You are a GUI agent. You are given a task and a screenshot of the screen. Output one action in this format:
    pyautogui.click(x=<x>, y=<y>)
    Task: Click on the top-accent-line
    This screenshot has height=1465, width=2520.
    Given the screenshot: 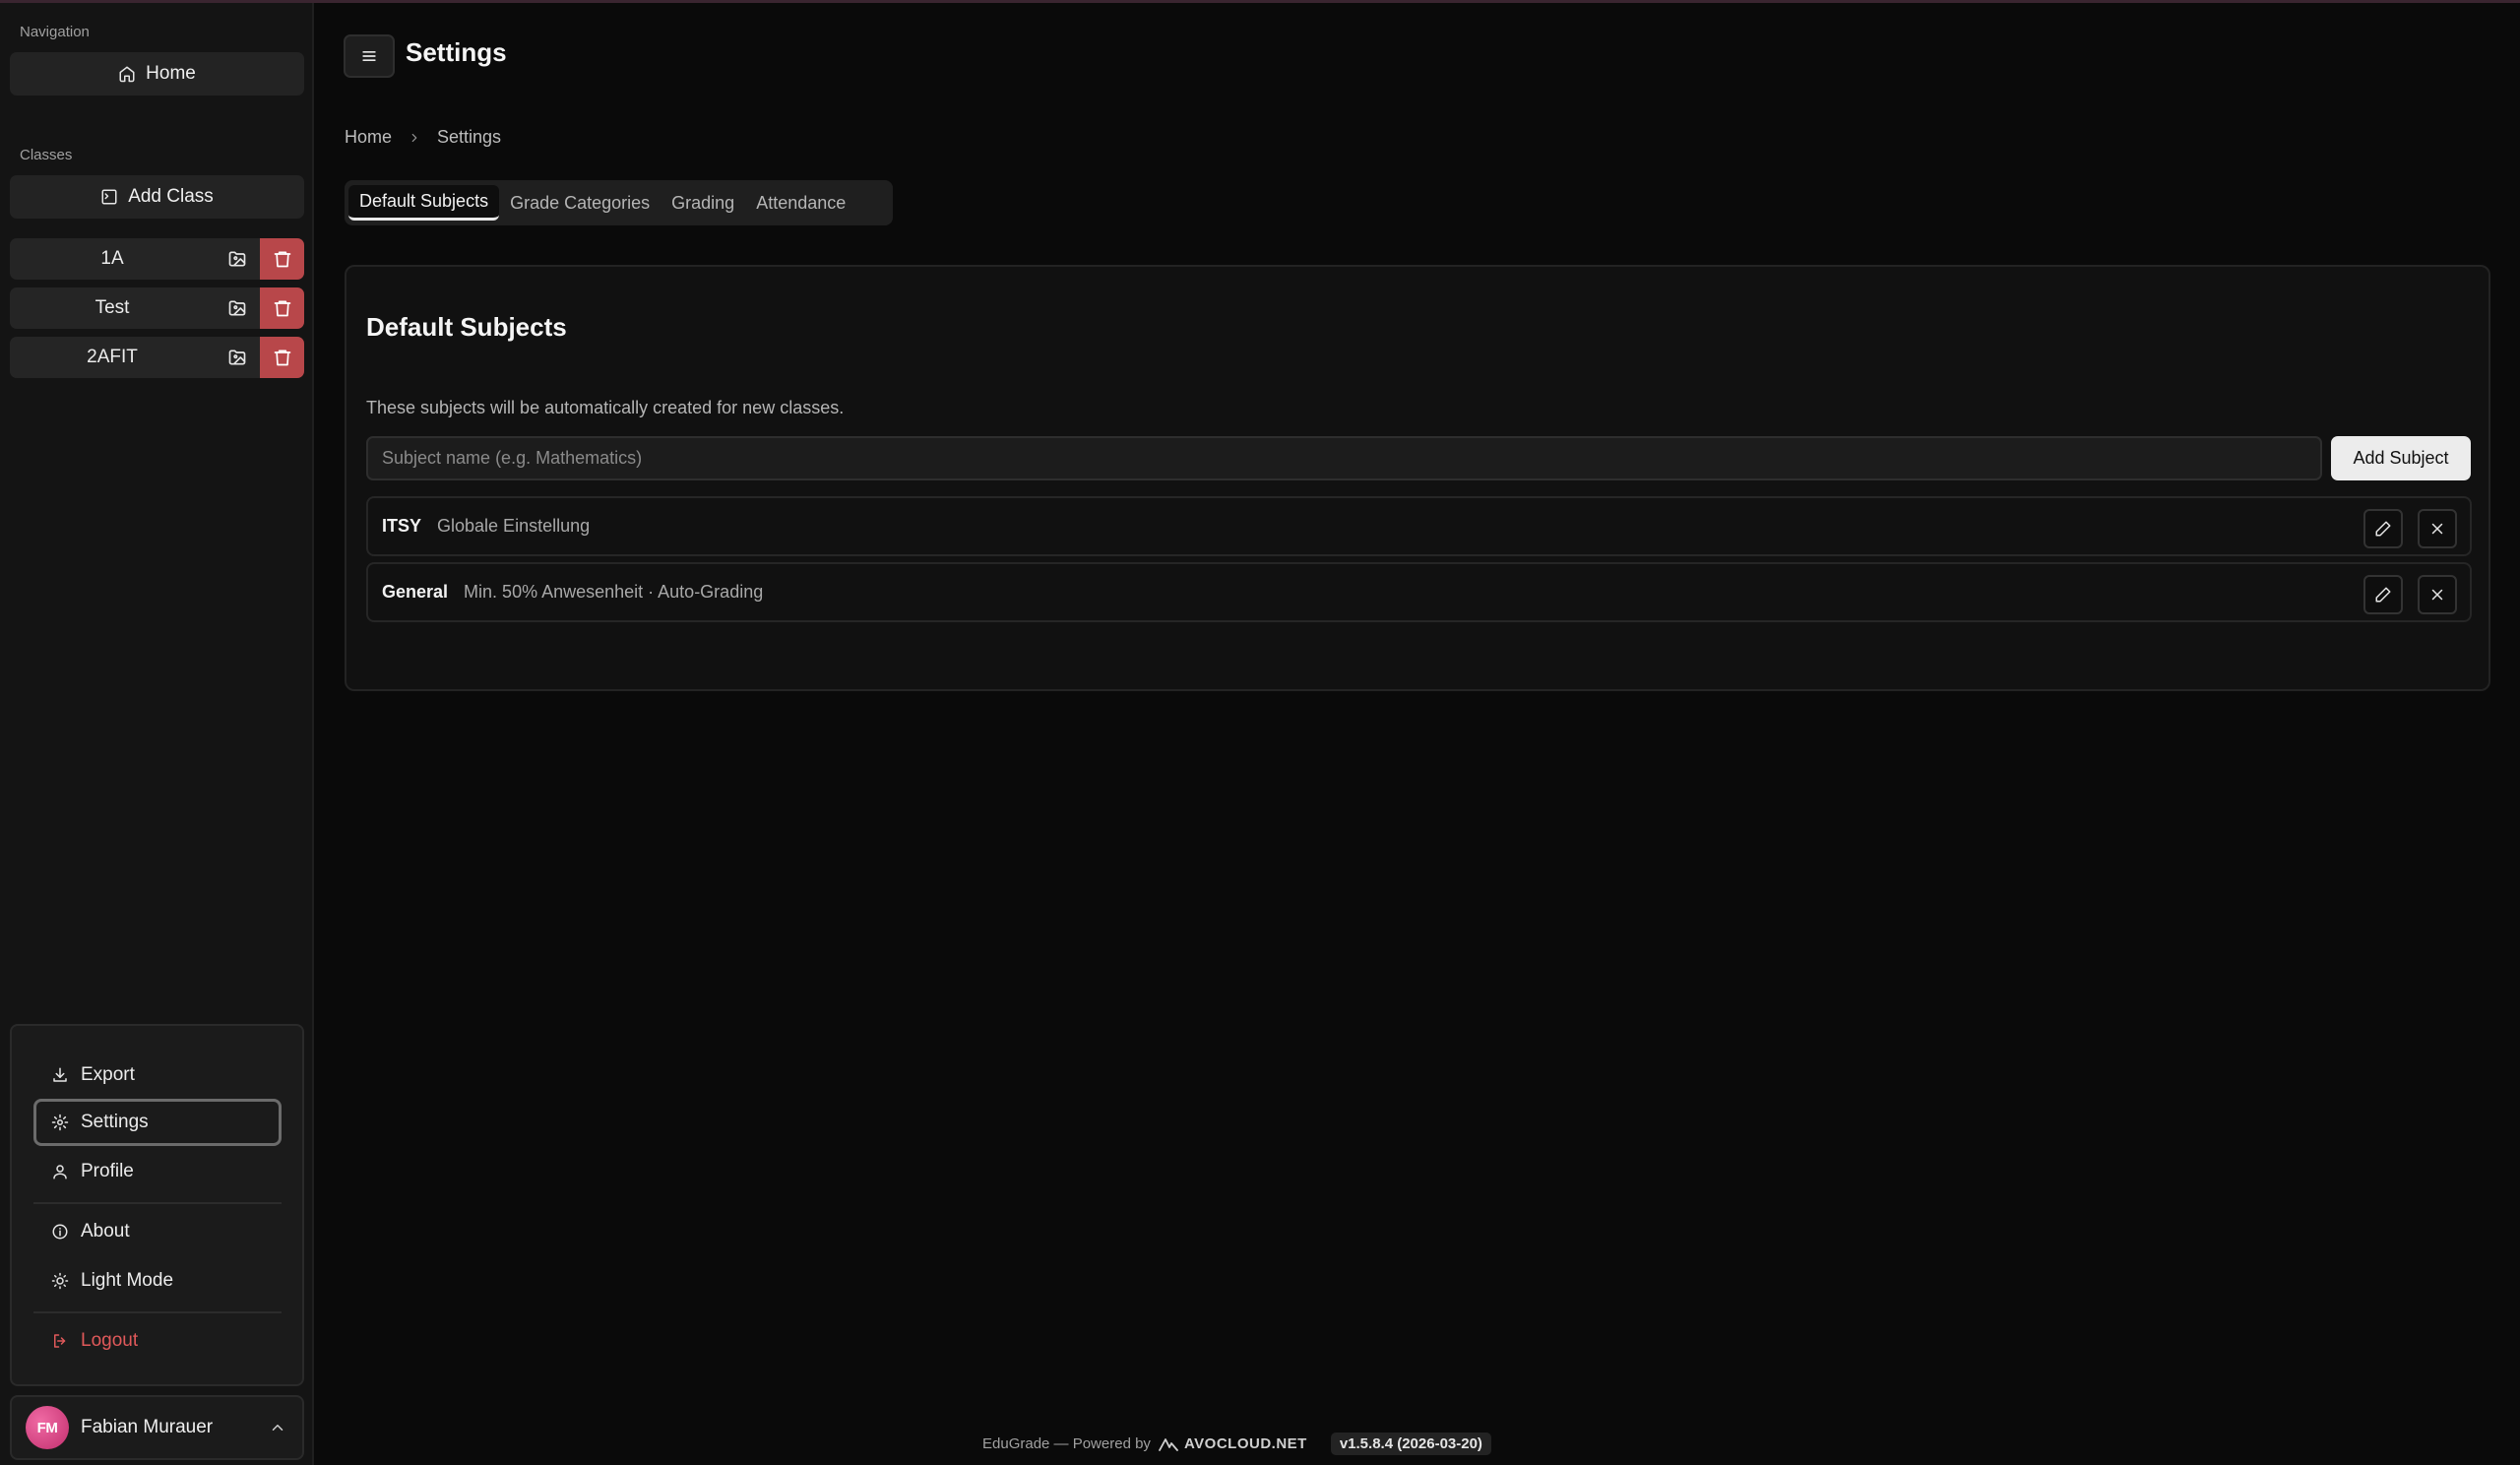 What is the action you would take?
    pyautogui.click(x=1260, y=1)
    